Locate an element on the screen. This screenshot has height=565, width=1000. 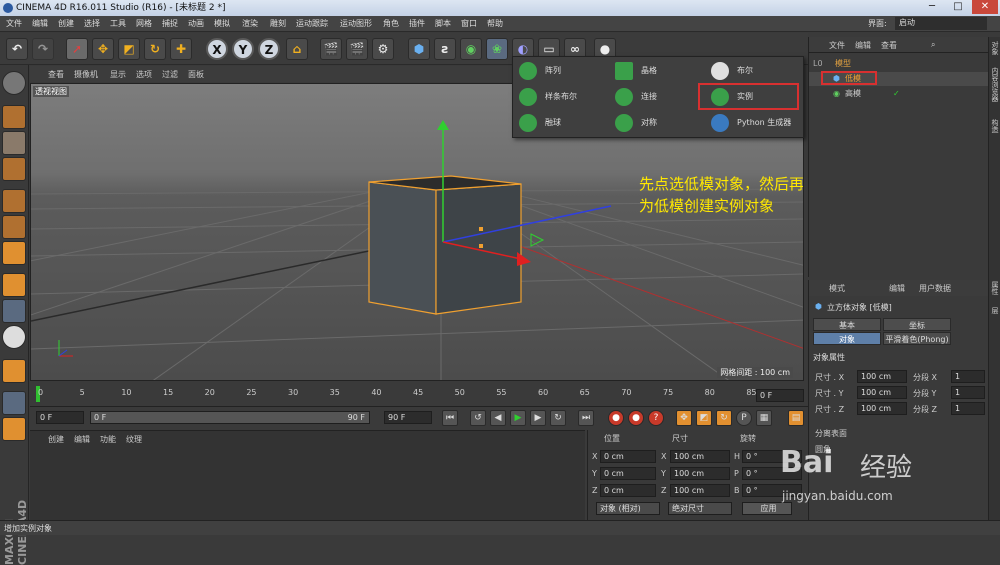
play-icon: ▶ is located at coordinates (518, 418).